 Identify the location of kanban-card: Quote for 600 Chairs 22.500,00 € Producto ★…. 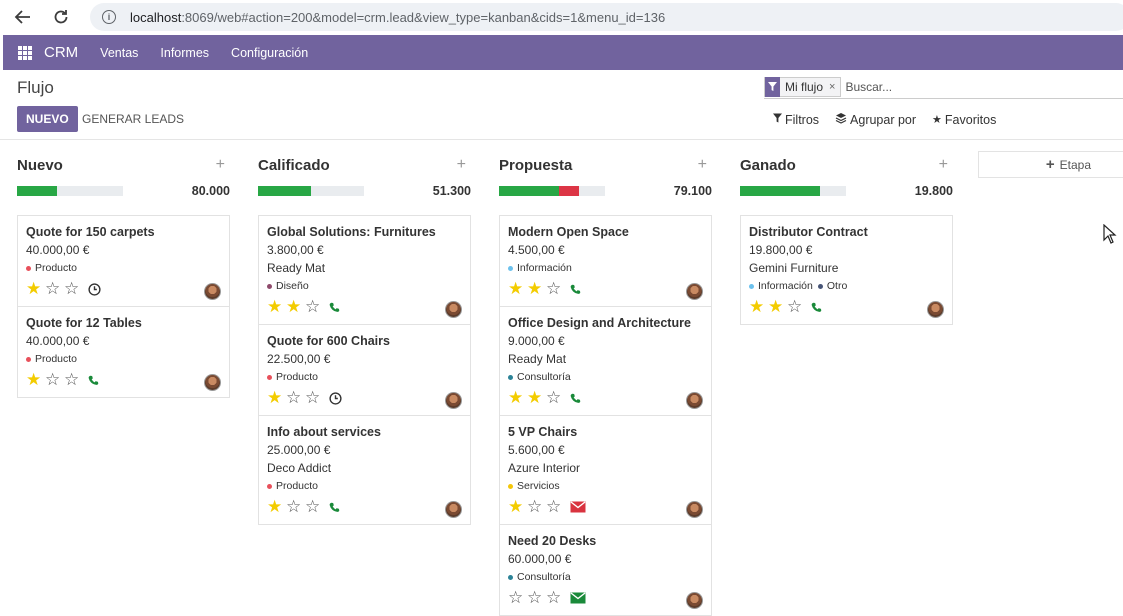
(364, 370).